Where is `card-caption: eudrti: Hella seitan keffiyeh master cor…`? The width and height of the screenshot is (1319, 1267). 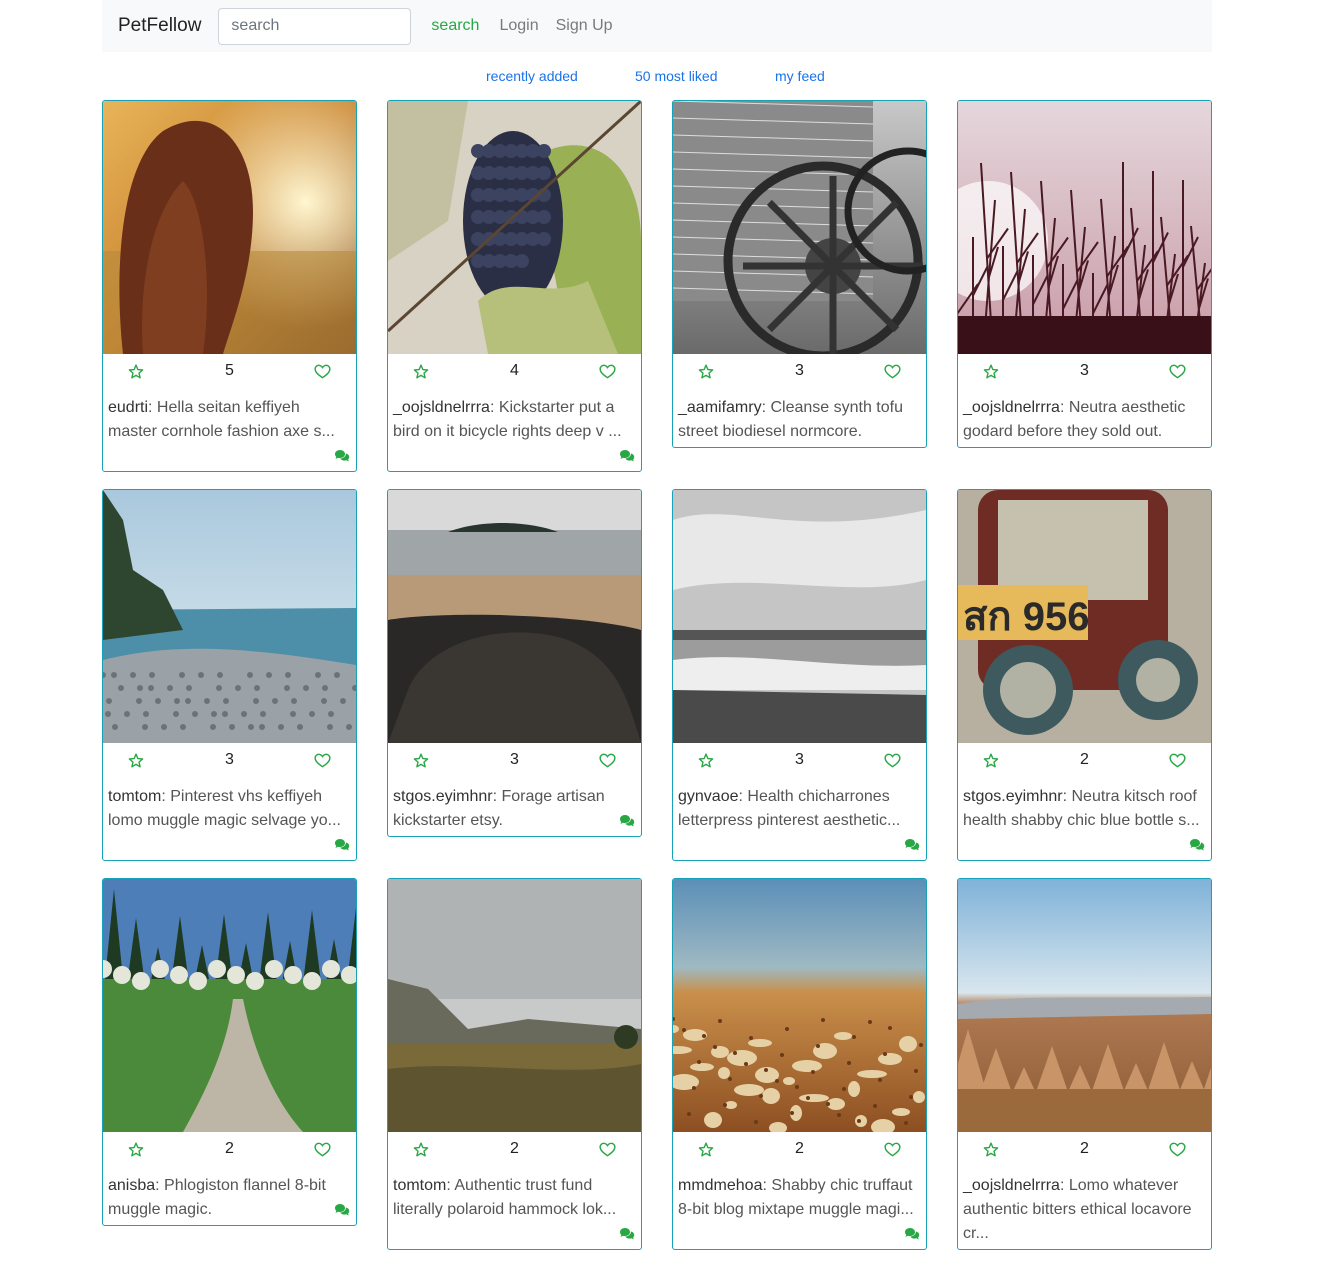 card-caption: eudrti: Hella seitan keffiyeh master cor… is located at coordinates (221, 419).